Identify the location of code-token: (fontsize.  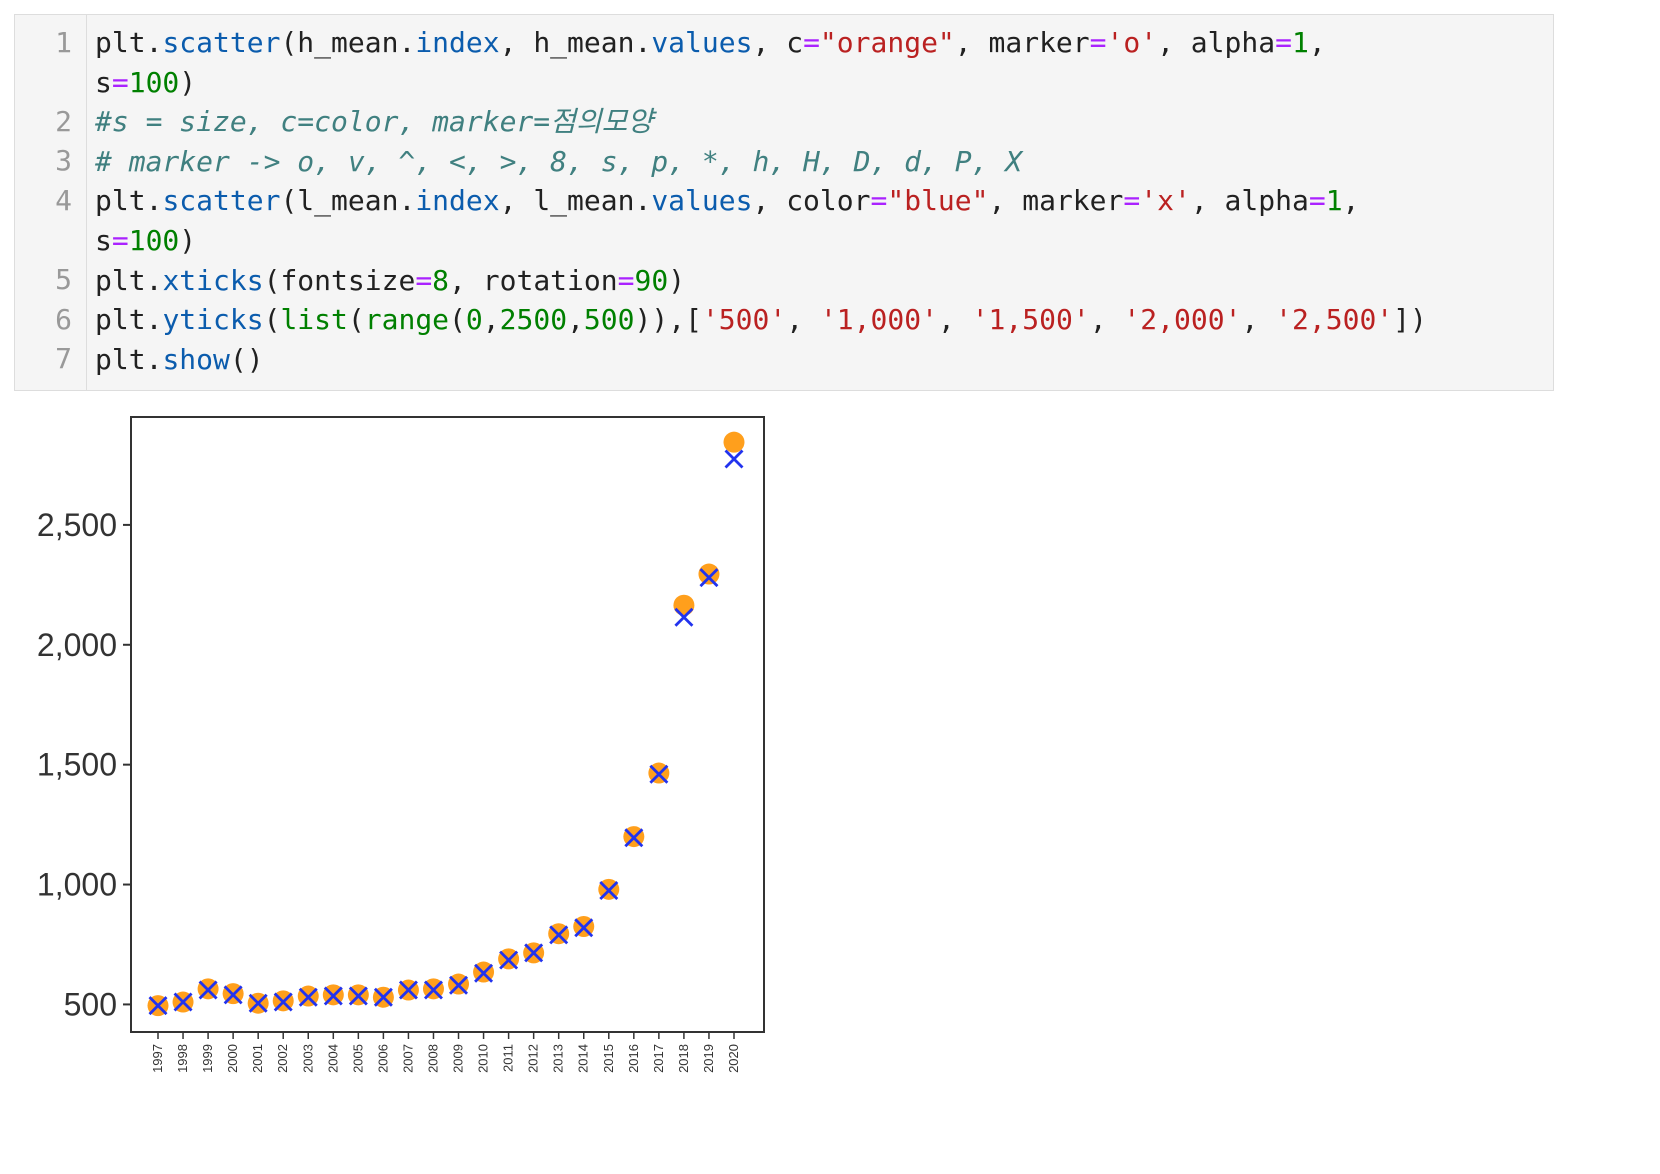
(339, 280).